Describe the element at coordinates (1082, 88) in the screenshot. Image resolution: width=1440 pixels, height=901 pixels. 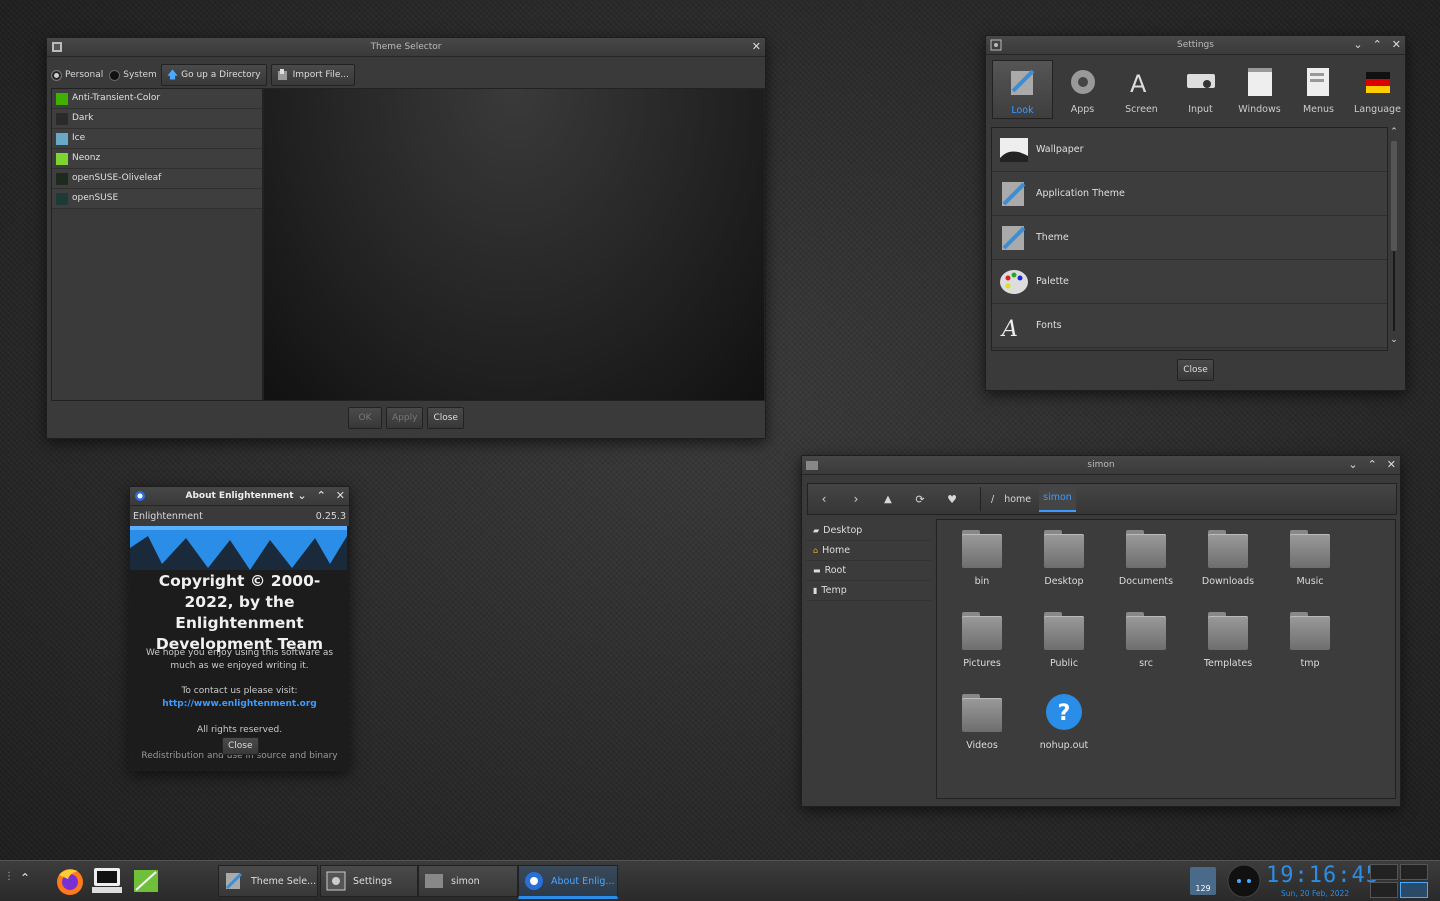
I see `tab-apps: Apps` at that location.